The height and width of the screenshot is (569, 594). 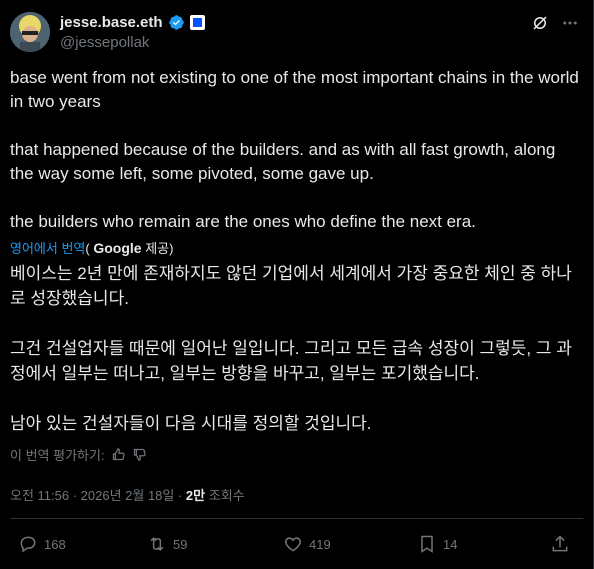 What do you see at coordinates (540, 23) in the screenshot?
I see `grok-icon` at bounding box center [540, 23].